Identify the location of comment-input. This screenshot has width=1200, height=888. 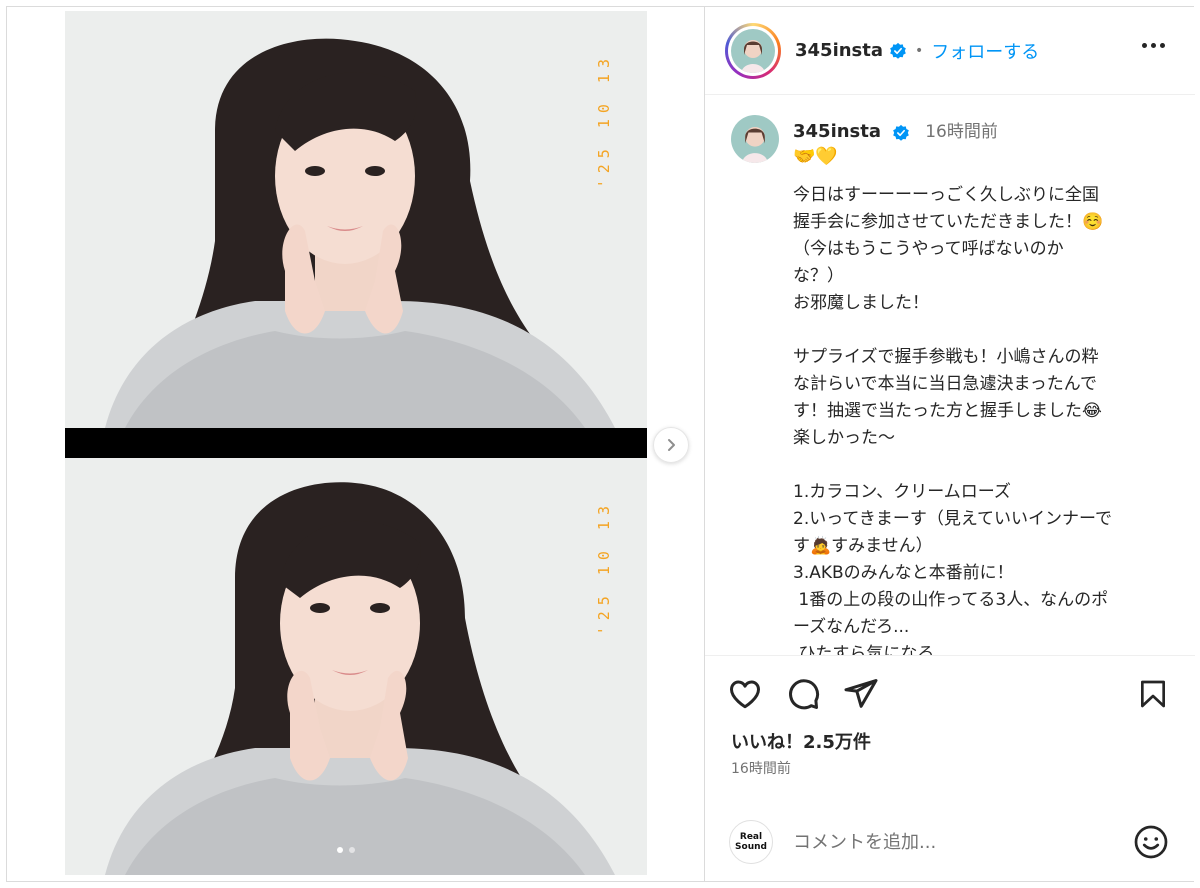
(953, 842).